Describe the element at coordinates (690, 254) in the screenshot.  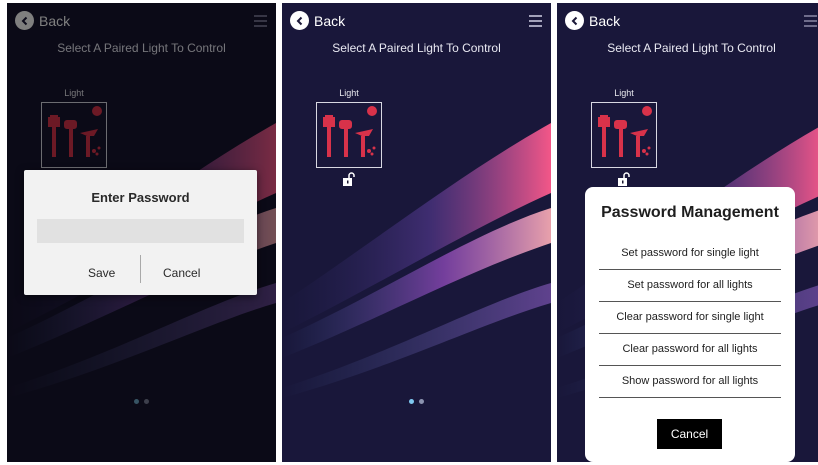
I see `set-password-single-option: Set password for single light` at that location.